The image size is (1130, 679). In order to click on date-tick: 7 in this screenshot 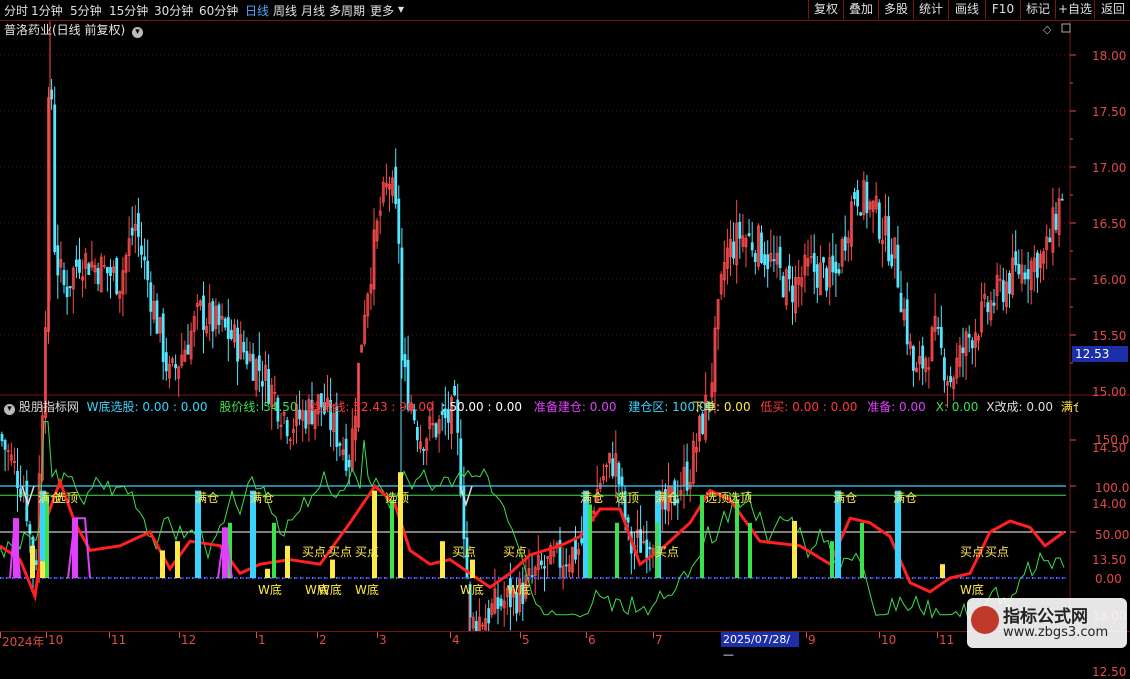, I will do `click(659, 640)`.